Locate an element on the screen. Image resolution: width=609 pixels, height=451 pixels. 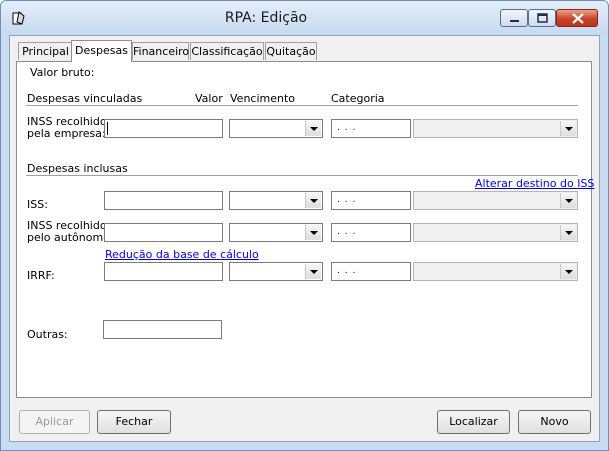
irrf-vencimento-select is located at coordinates (276, 271).